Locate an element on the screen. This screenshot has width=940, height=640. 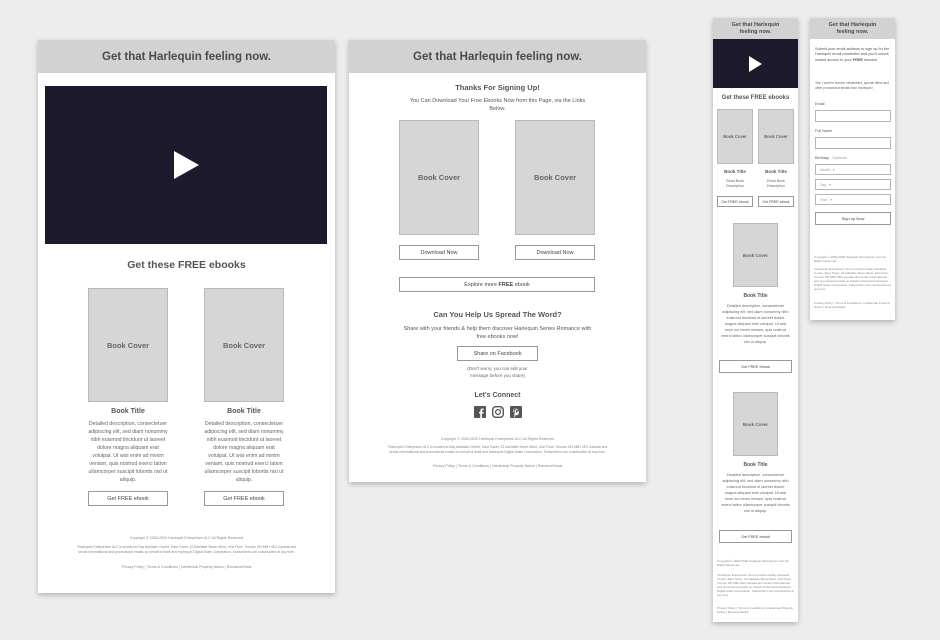
download-button-2: Download Now is located at coordinates (555, 252).